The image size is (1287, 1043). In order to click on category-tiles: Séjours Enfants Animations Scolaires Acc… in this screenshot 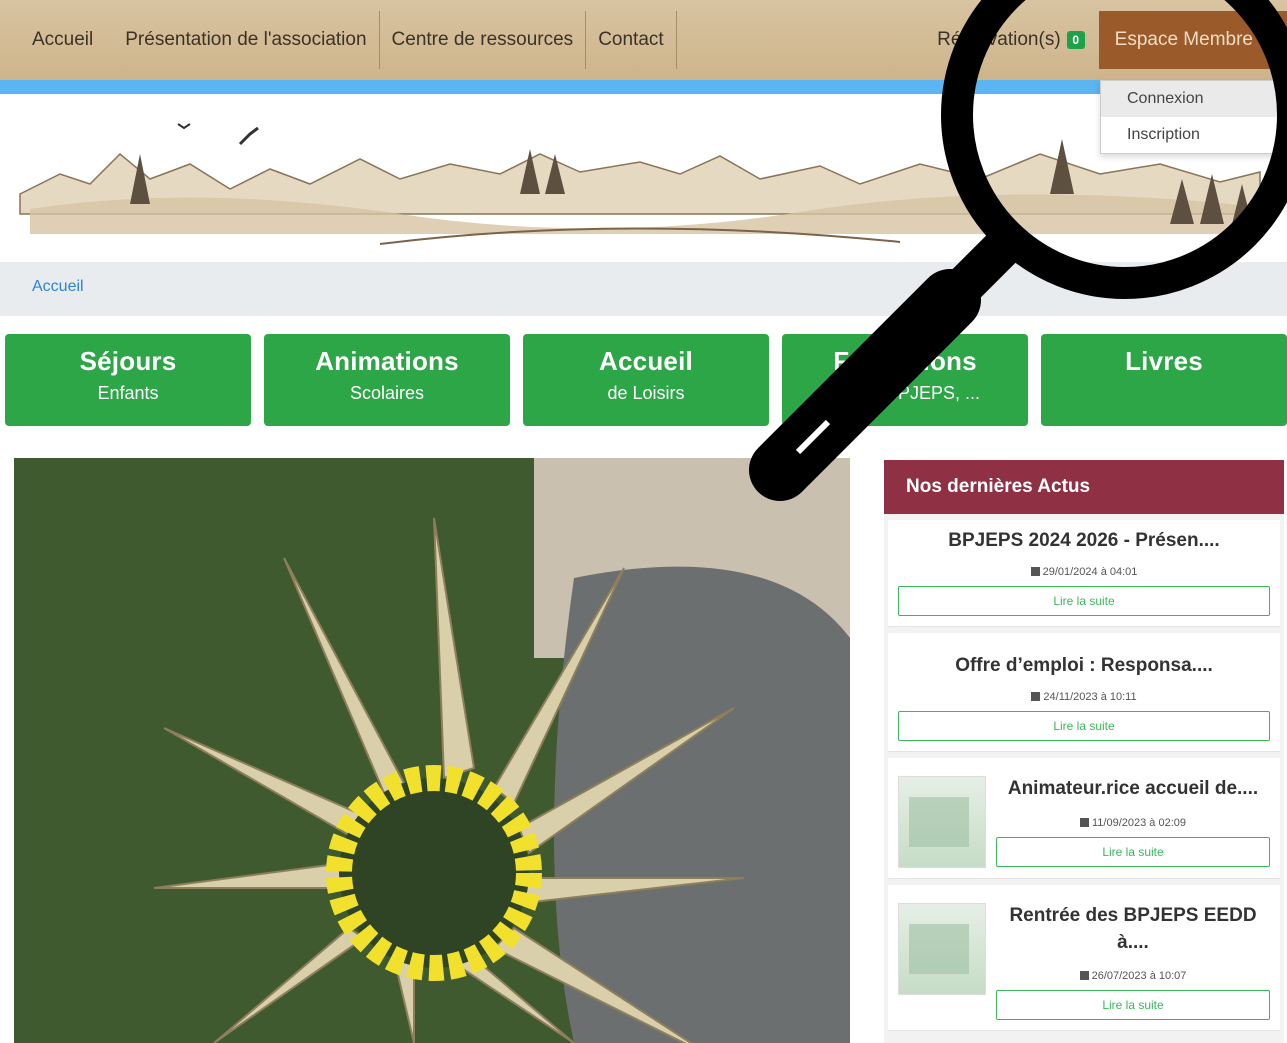, I will do `click(646, 380)`.